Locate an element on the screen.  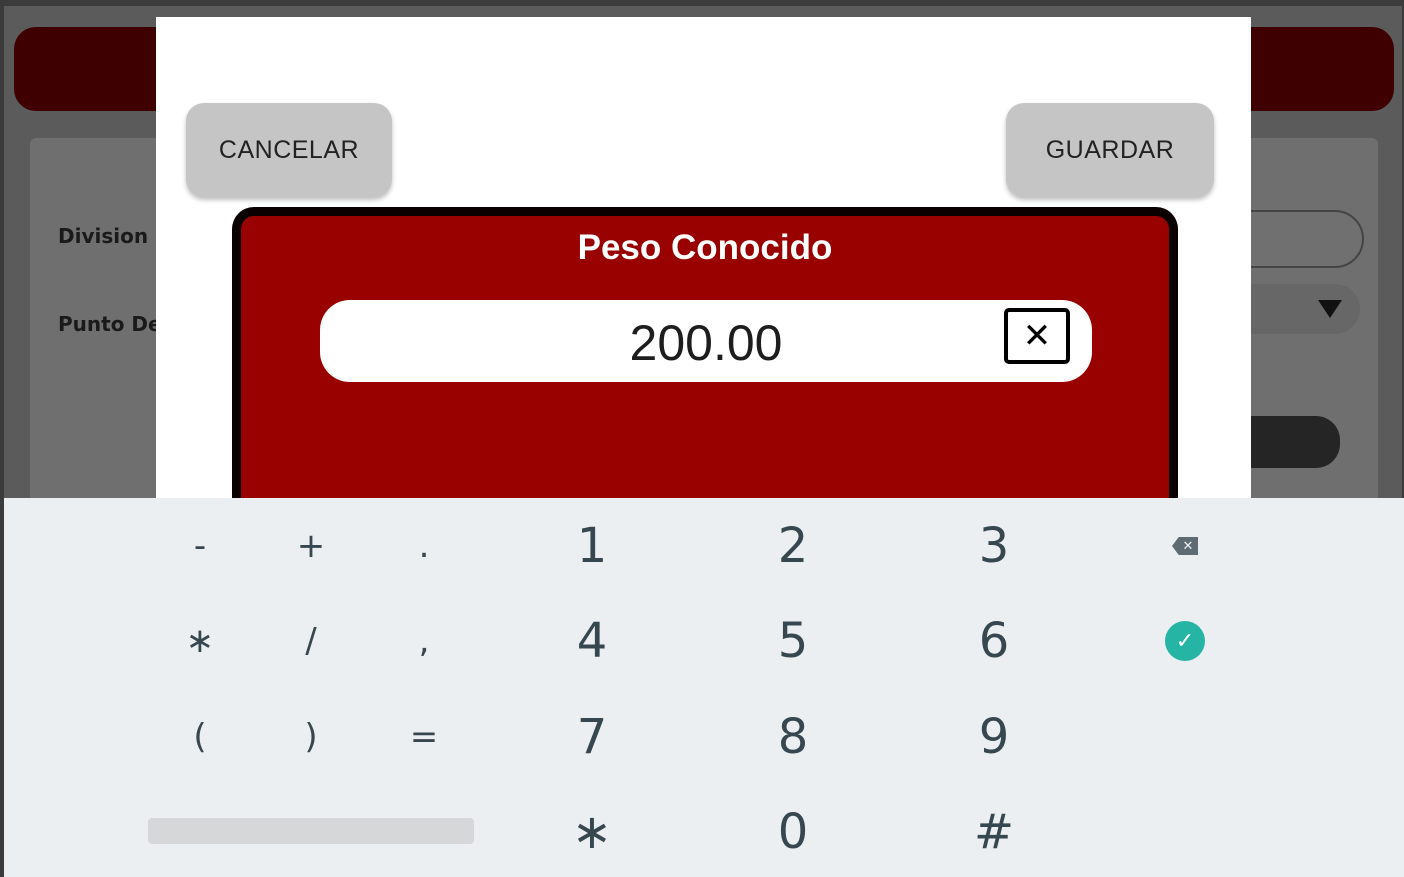
enter-key: ✓ is located at coordinates (1185, 641).